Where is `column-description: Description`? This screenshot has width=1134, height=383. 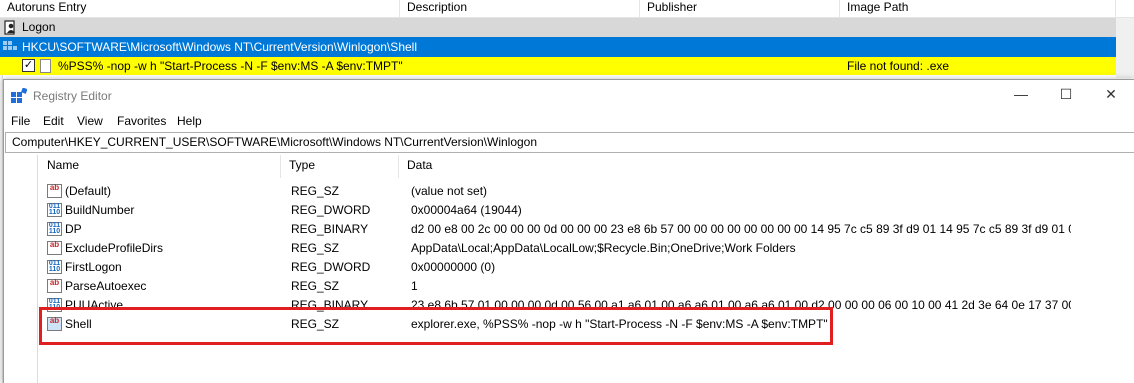 column-description: Description is located at coordinates (520, 9).